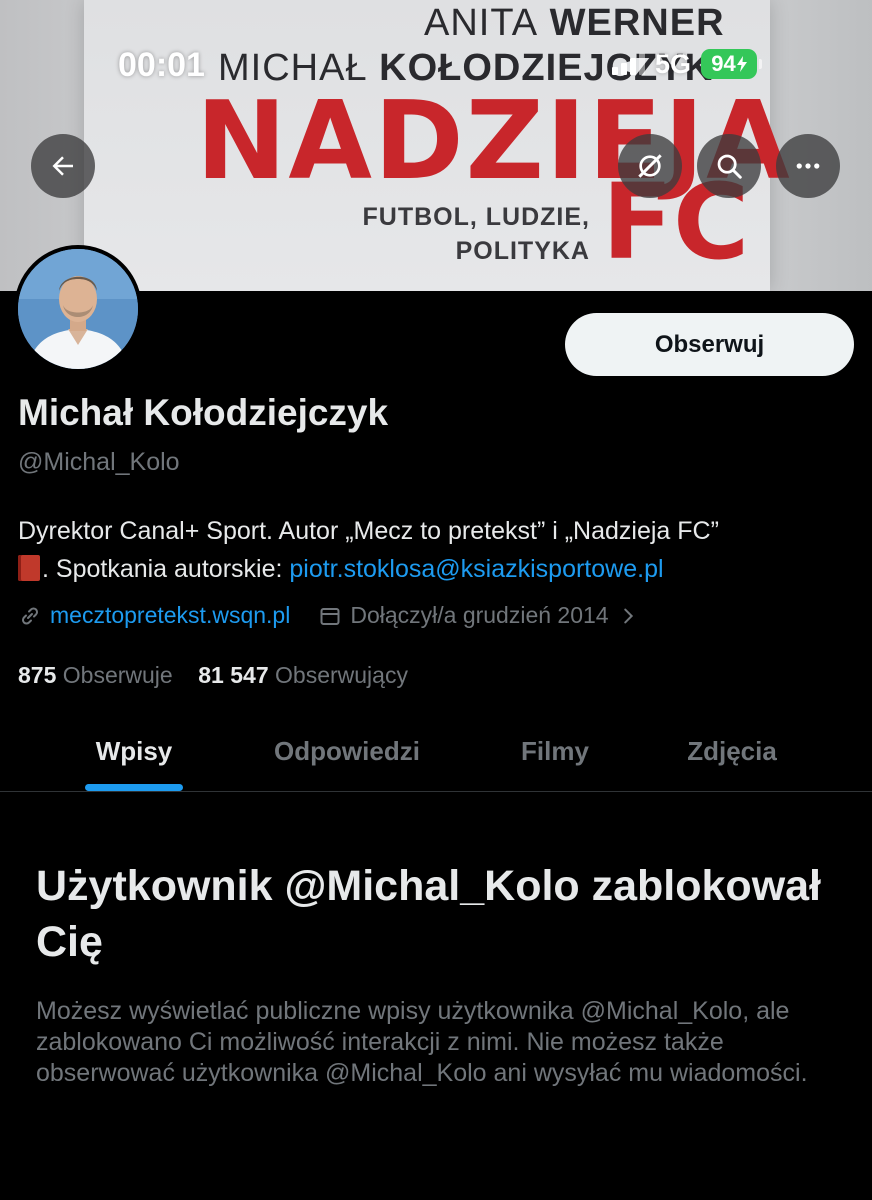  I want to click on search-icon, so click(729, 166).